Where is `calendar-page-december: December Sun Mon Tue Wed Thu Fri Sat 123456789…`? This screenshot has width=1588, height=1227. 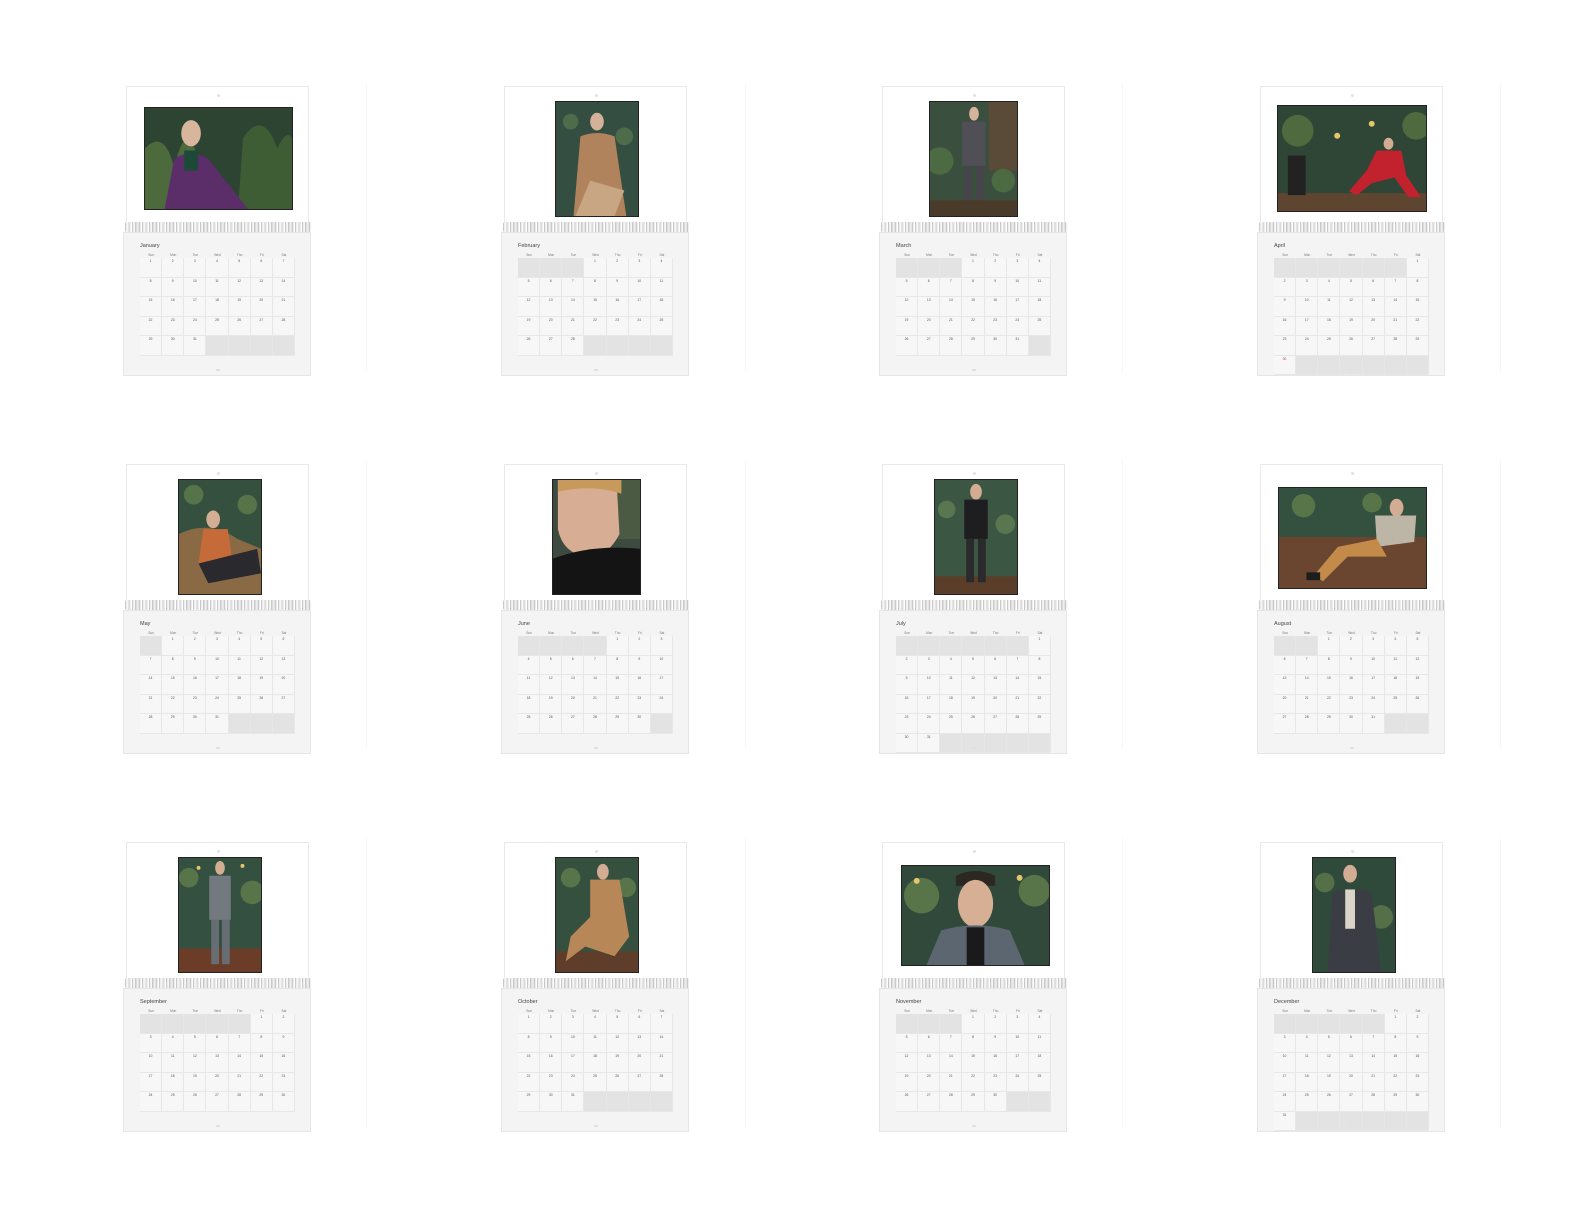 calendar-page-december: December Sun Mon Tue Wed Thu Fri Sat 123456789… is located at coordinates (1351, 987).